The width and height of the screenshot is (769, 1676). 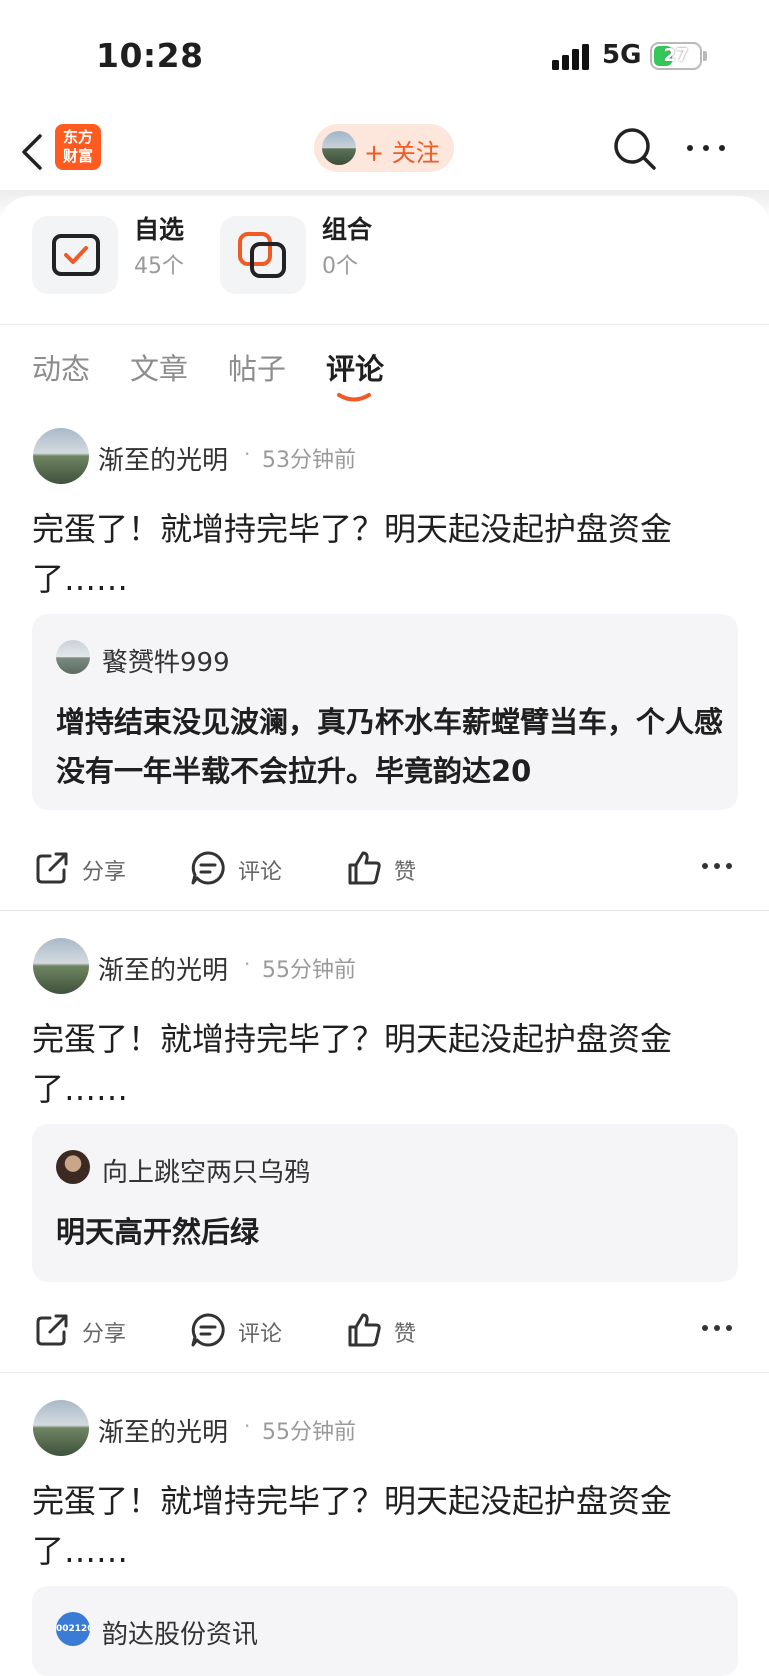 What do you see at coordinates (570, 57) in the screenshot?
I see `signal-icon` at bounding box center [570, 57].